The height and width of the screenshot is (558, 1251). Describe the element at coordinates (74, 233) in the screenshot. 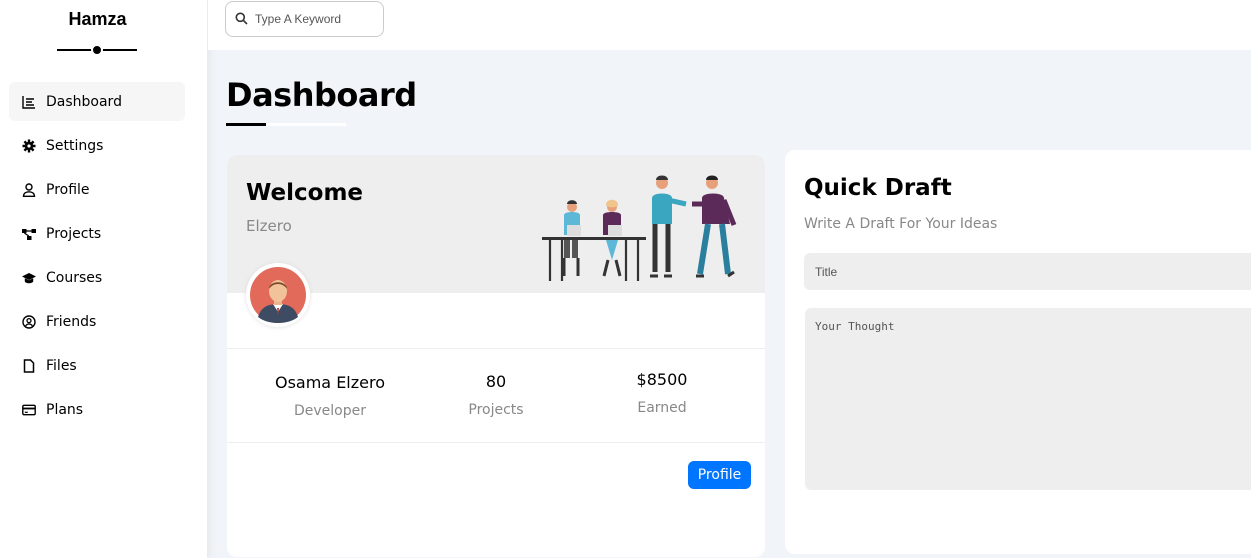

I see `sidebar-item-label: Projects` at that location.